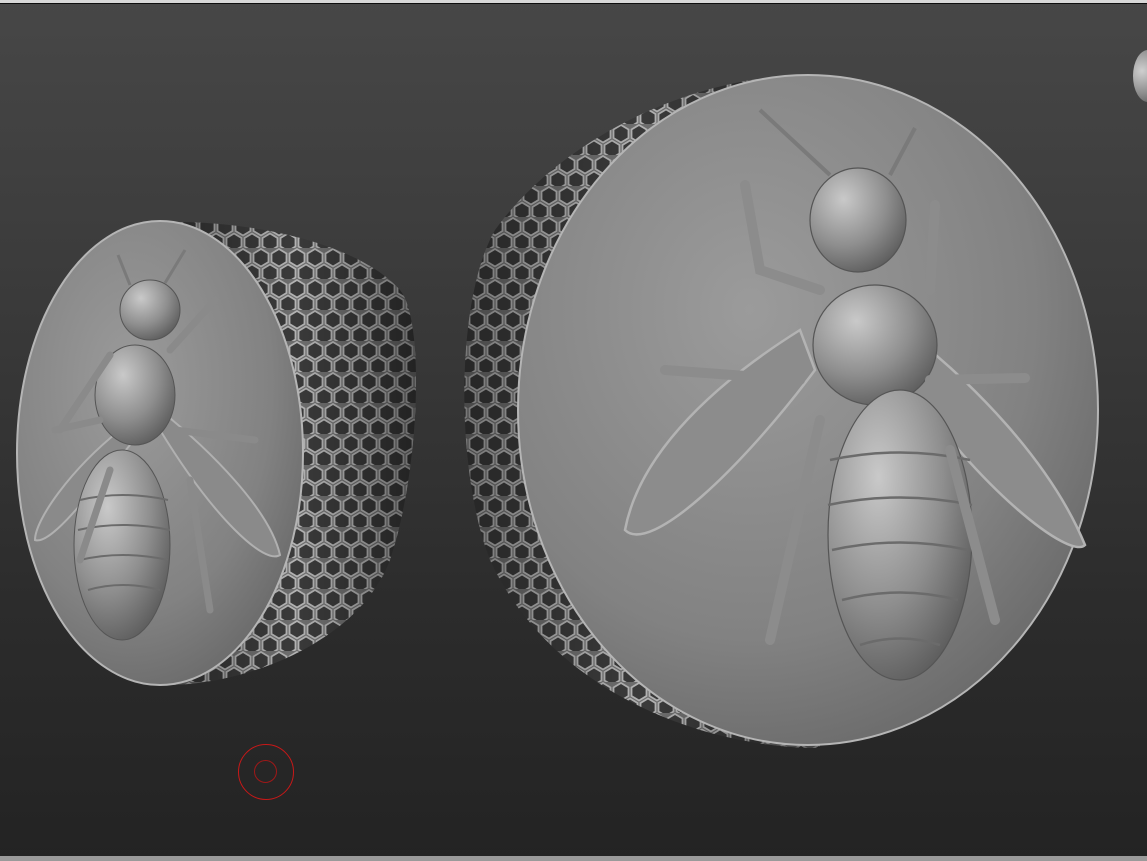 This screenshot has height=861, width=1147. What do you see at coordinates (573, 858) in the screenshot?
I see `viewport-bottom-border` at bounding box center [573, 858].